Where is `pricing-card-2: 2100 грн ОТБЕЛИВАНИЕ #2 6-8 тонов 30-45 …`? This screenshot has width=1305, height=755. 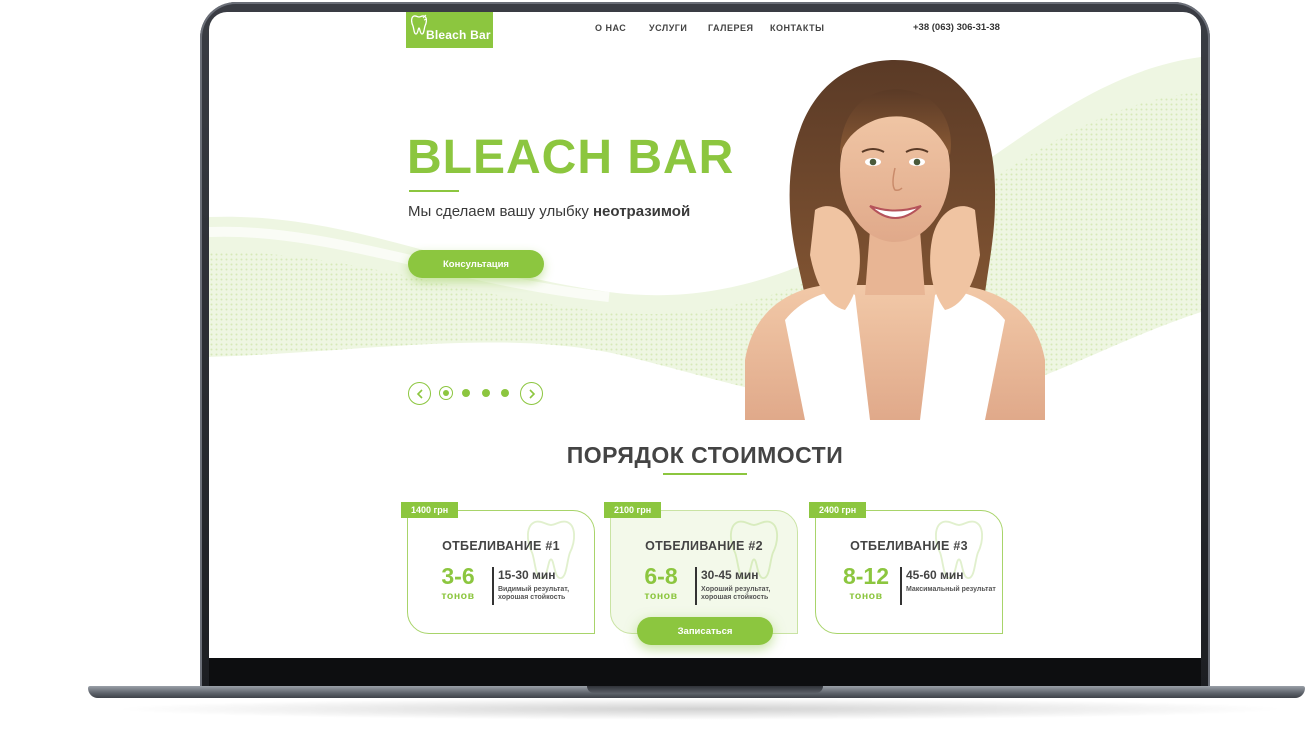
pricing-card-2: 2100 грн ОТБЕЛИВАНИЕ #2 6-8 тонов 30-45 … is located at coordinates (701, 568).